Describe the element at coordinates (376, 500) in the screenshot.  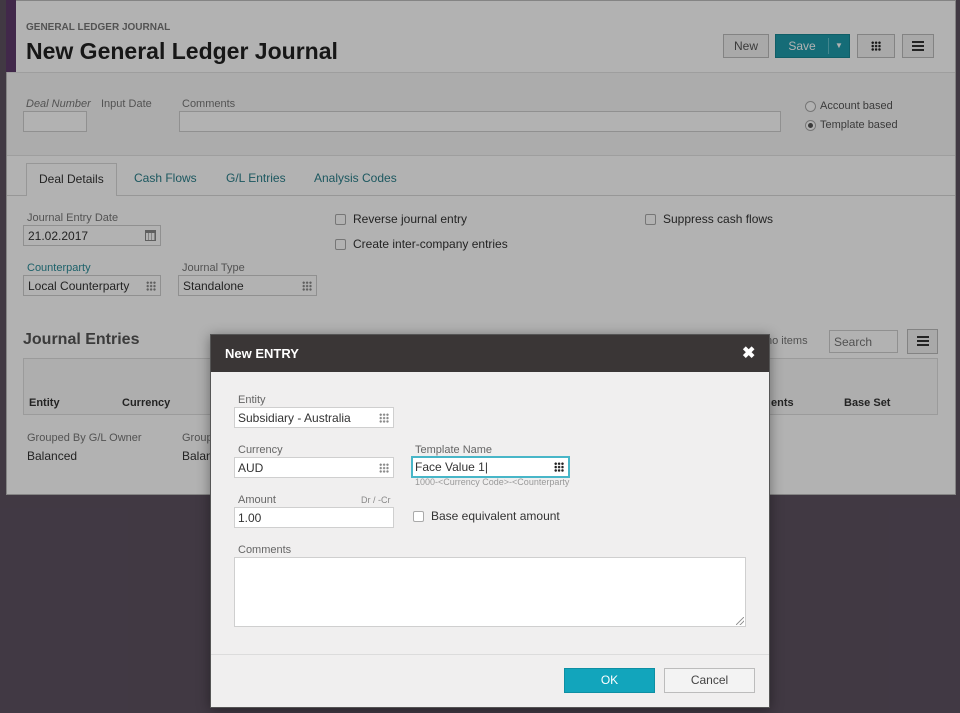
I see `amount-hint: Dr / -Cr` at that location.